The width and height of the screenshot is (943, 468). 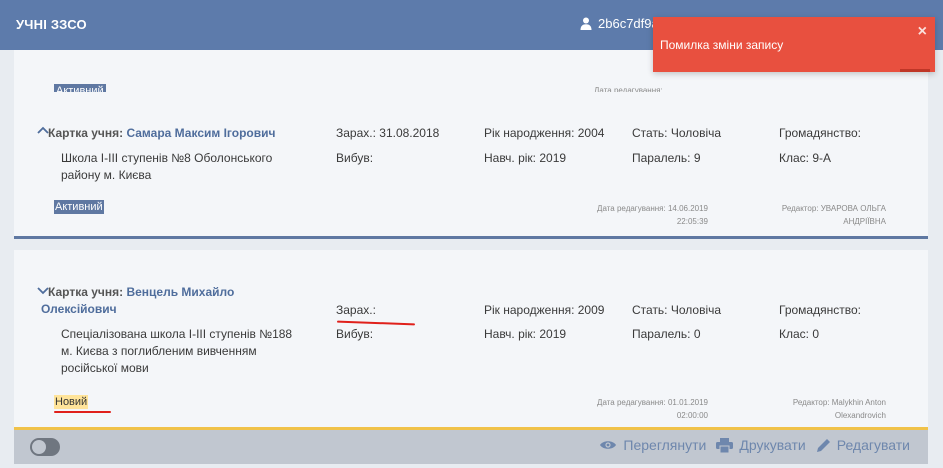 I want to click on toast-progress, so click(x=915, y=70).